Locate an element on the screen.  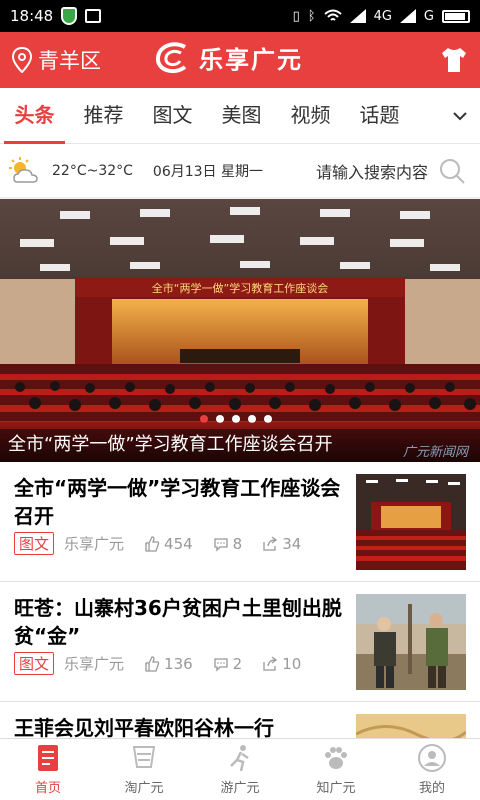
network-label: 4G is located at coordinates (382, 16).